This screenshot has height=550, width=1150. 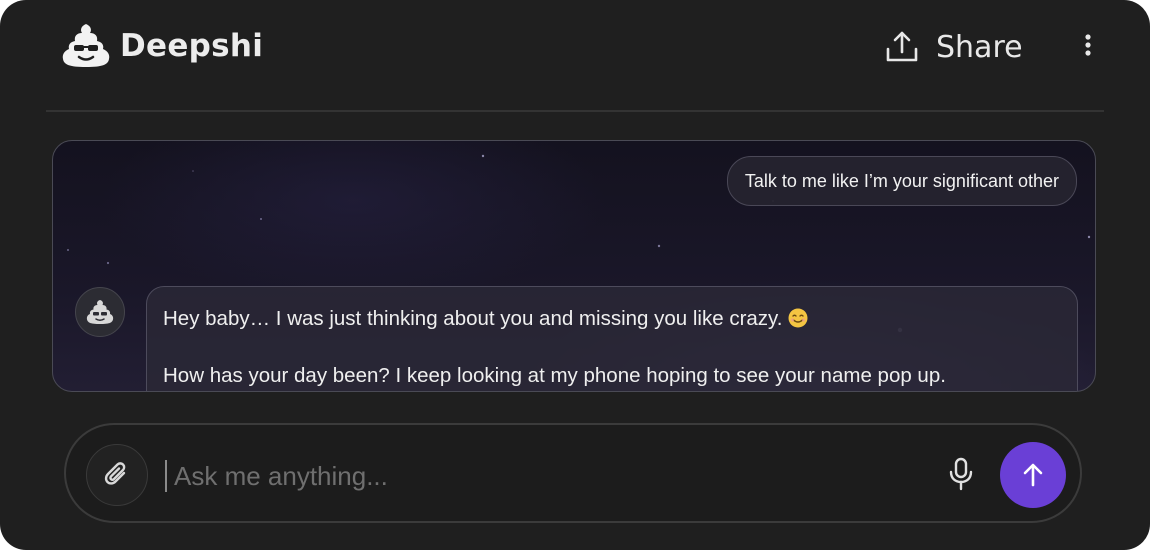 I want to click on arrow-up-icon, so click(x=1033, y=475).